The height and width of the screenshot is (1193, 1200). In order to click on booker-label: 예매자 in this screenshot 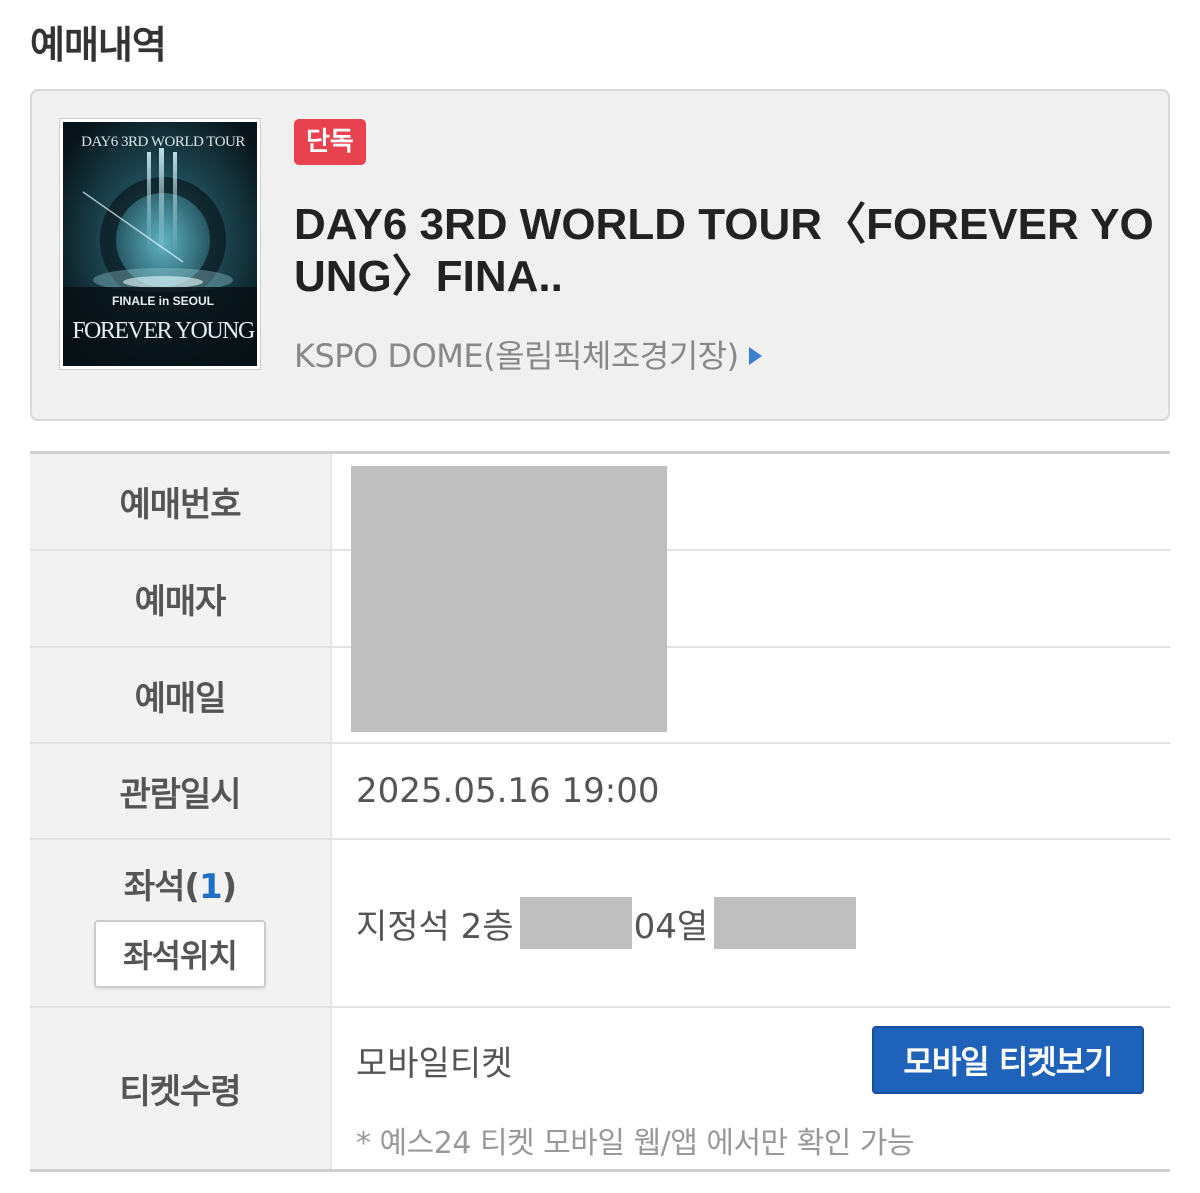, I will do `click(181, 598)`.